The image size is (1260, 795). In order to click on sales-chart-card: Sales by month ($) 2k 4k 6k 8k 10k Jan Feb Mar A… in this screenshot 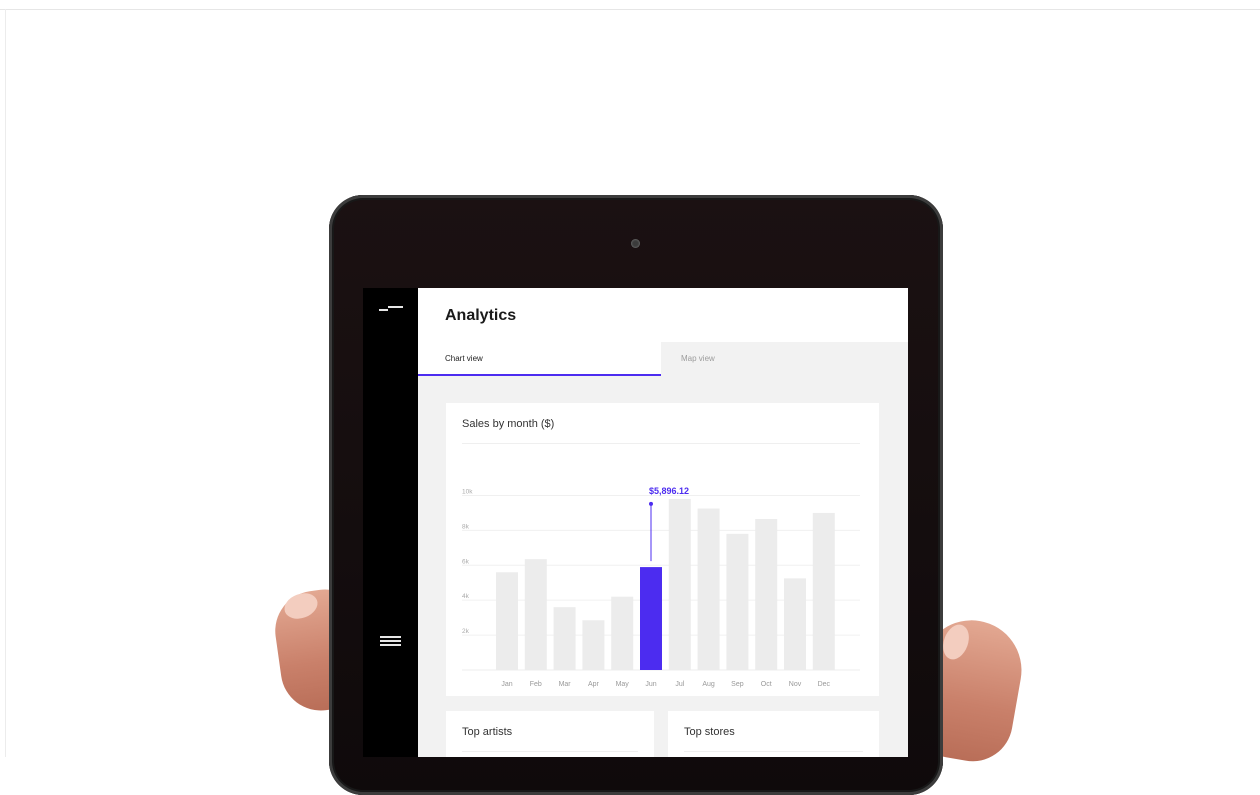, I will do `click(662, 549)`.